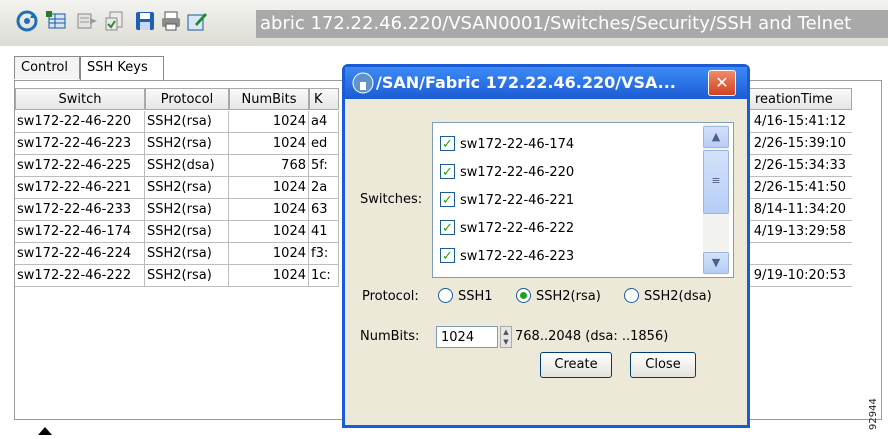 The width and height of the screenshot is (888, 439). What do you see at coordinates (517, 228) in the screenshot?
I see `switch-name: sw172-22-46-222` at bounding box center [517, 228].